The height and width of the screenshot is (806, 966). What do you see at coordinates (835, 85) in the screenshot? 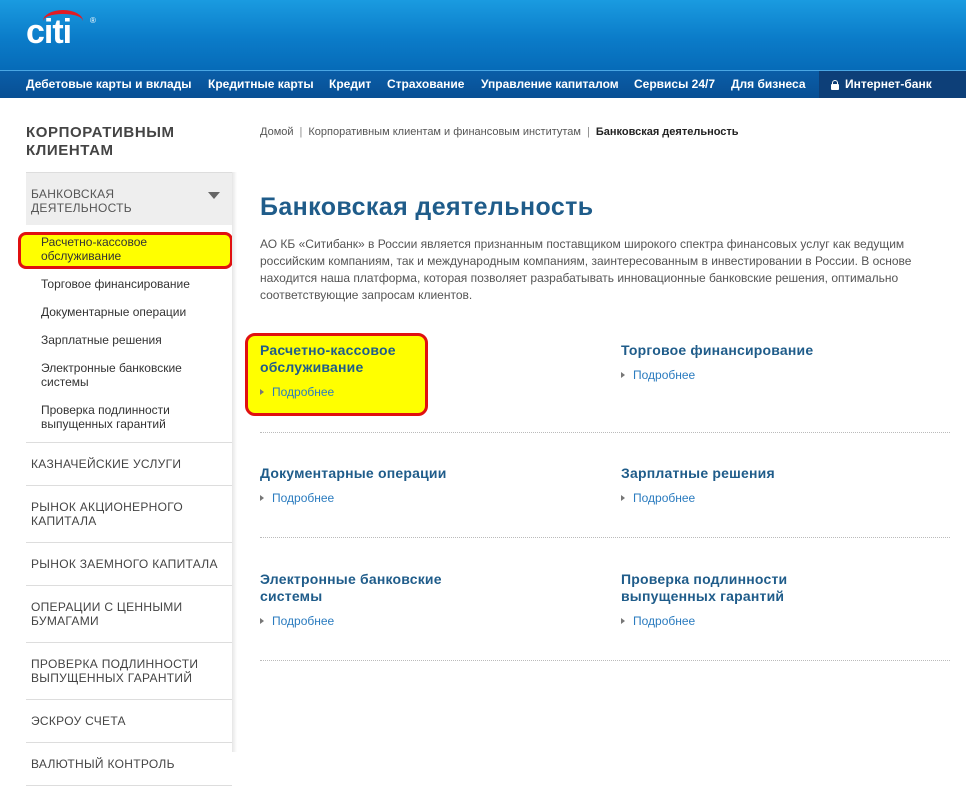
I see `lock-icon` at bounding box center [835, 85].